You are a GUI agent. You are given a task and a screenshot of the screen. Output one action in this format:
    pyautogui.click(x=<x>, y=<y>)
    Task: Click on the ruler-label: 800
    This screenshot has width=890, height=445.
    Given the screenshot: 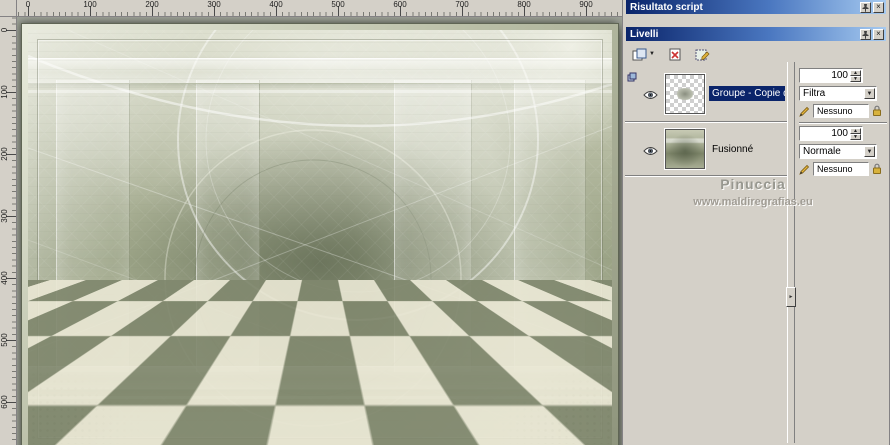 What is the action you would take?
    pyautogui.click(x=524, y=4)
    